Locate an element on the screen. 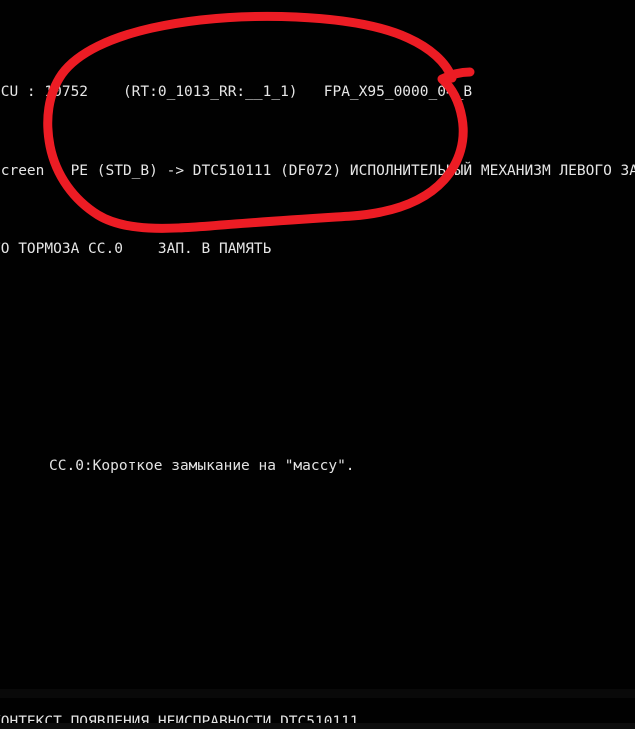 The image size is (635, 729). crt-bottom-band is located at coordinates (317, 726).